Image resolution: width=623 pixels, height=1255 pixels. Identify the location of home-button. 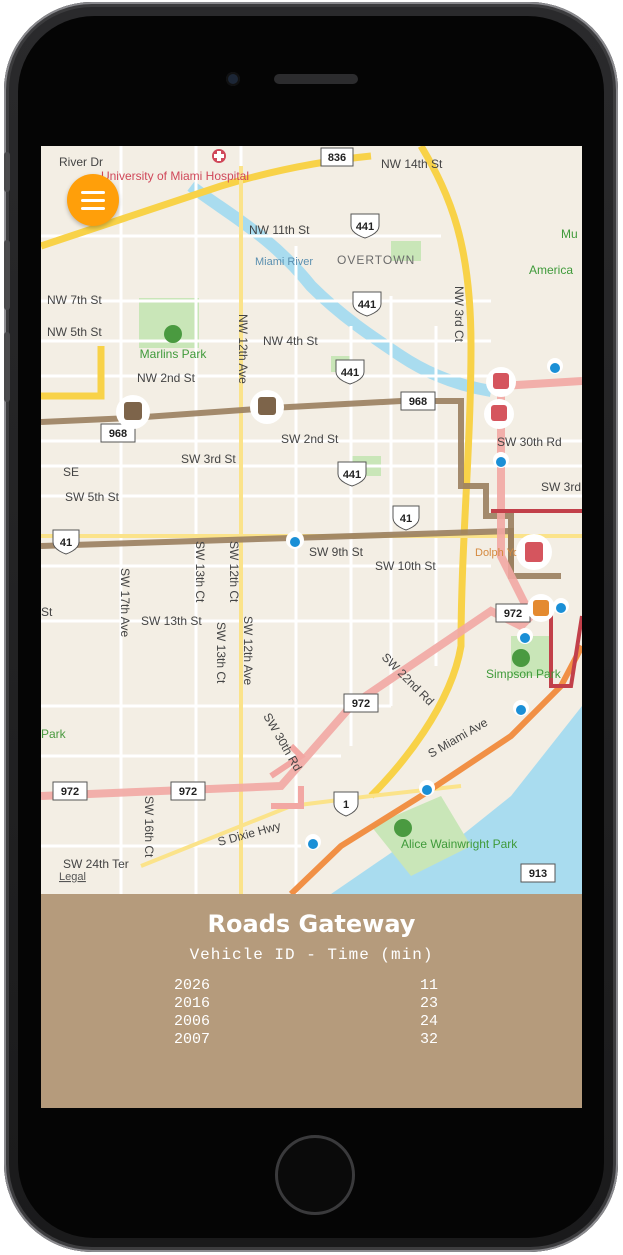
(315, 1175).